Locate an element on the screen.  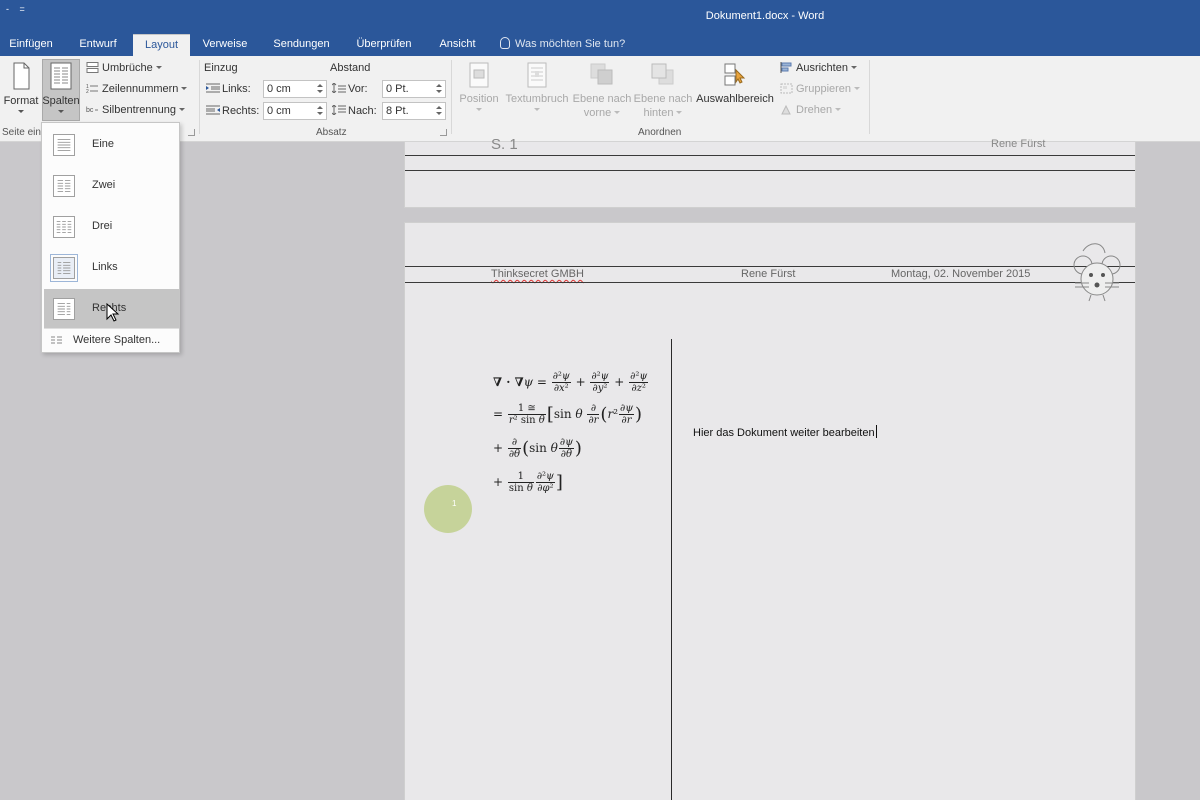
header-author: Rene Fürst is located at coordinates (768, 274).